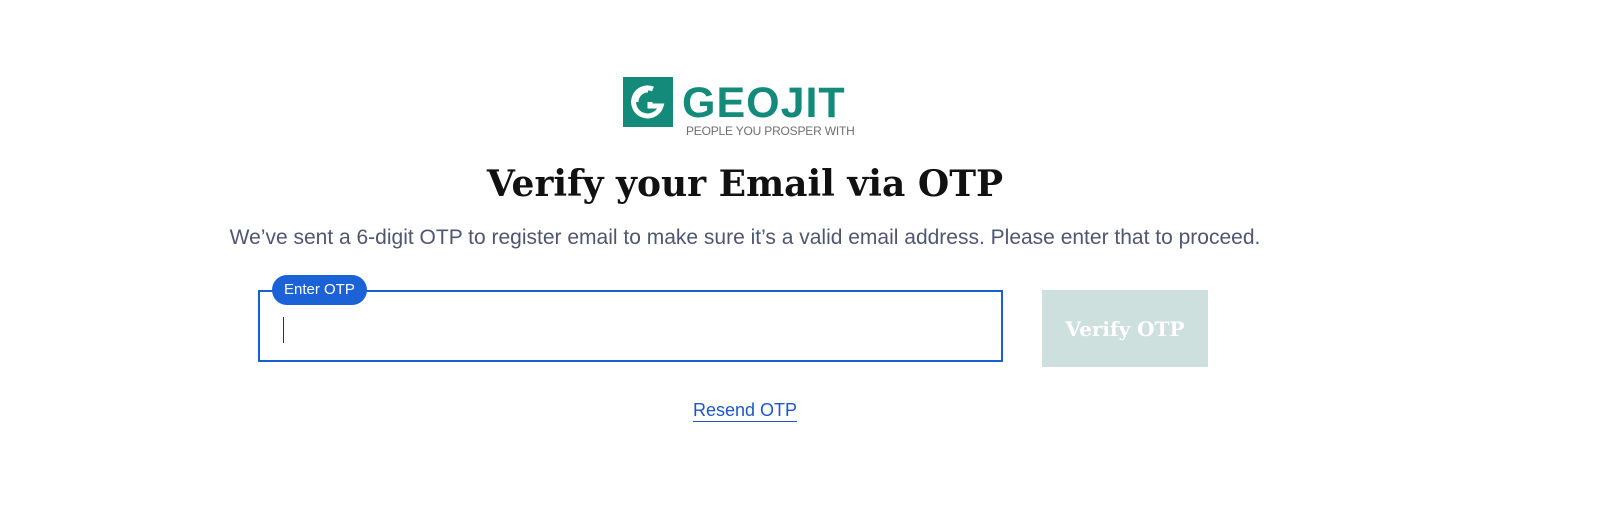 The image size is (1616, 505). Describe the element at coordinates (1125, 328) in the screenshot. I see `verify-otp-button: Verify OTP` at that location.